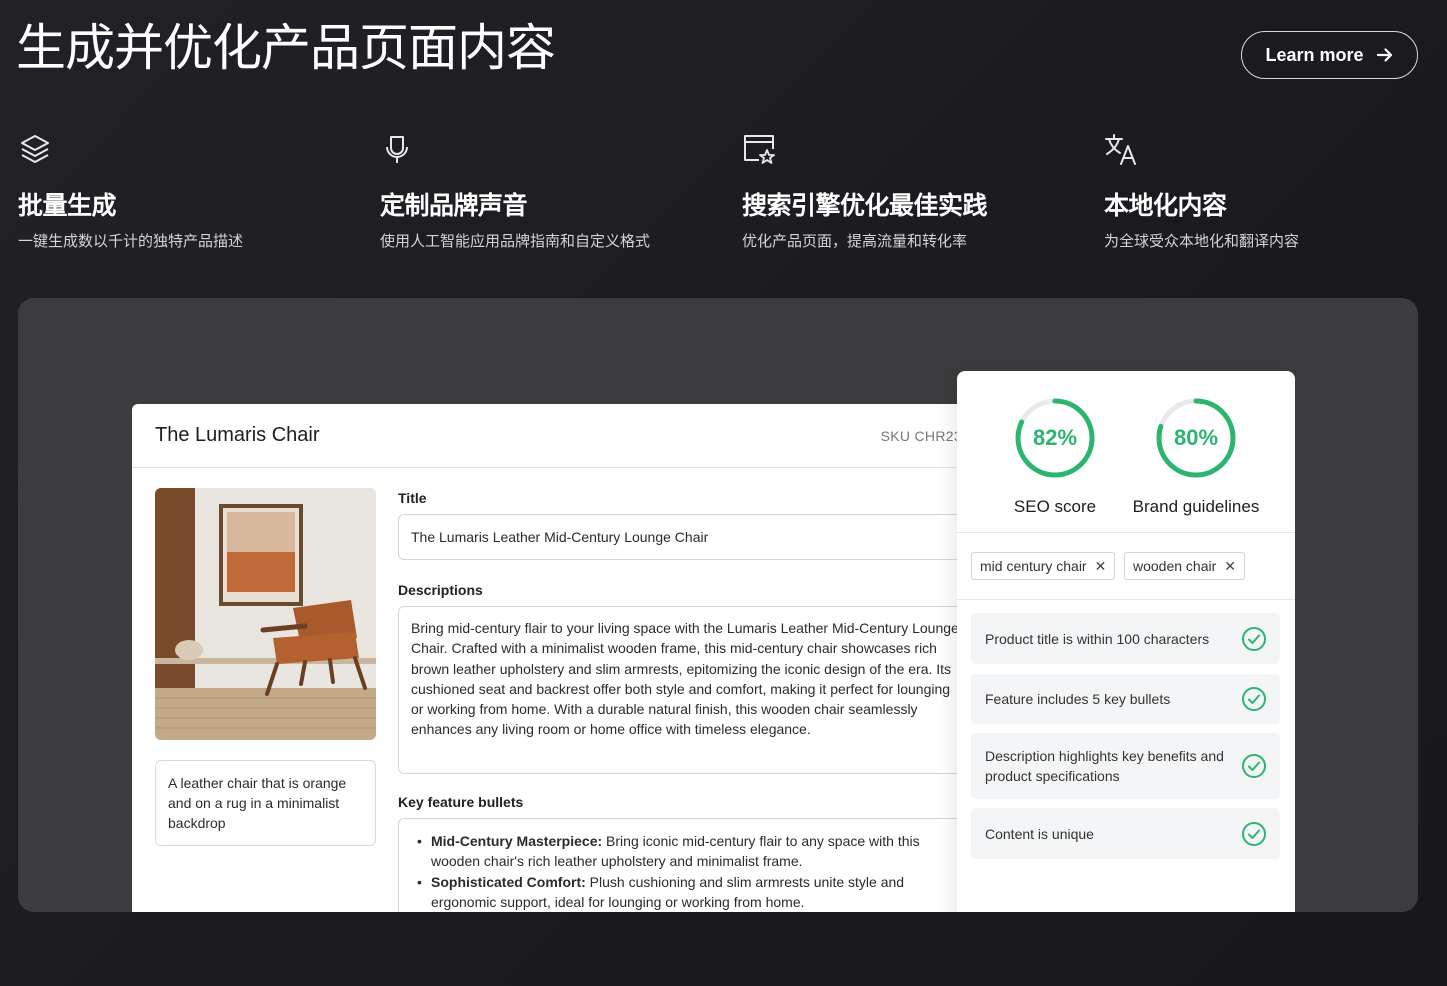 The width and height of the screenshot is (1447, 986). What do you see at coordinates (1202, 241) in the screenshot?
I see `feature-desc: 为全球受众本地化和翻译内容` at bounding box center [1202, 241].